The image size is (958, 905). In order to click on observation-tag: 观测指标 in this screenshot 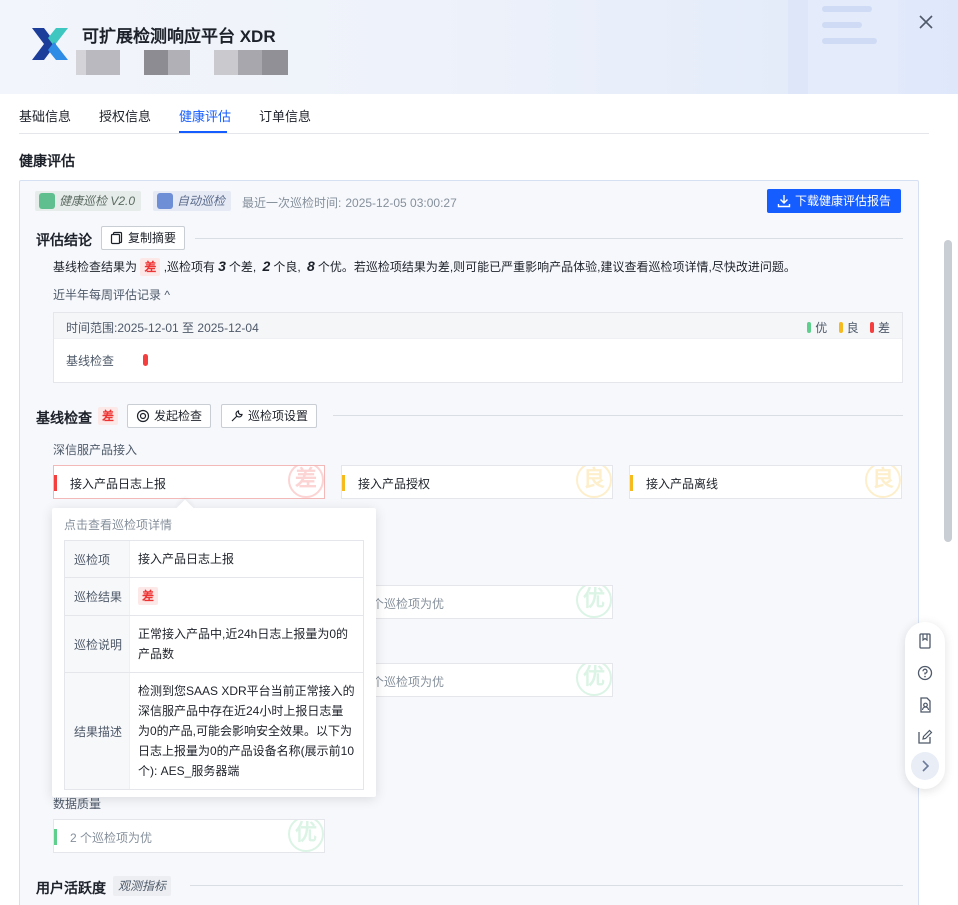, I will do `click(142, 886)`.